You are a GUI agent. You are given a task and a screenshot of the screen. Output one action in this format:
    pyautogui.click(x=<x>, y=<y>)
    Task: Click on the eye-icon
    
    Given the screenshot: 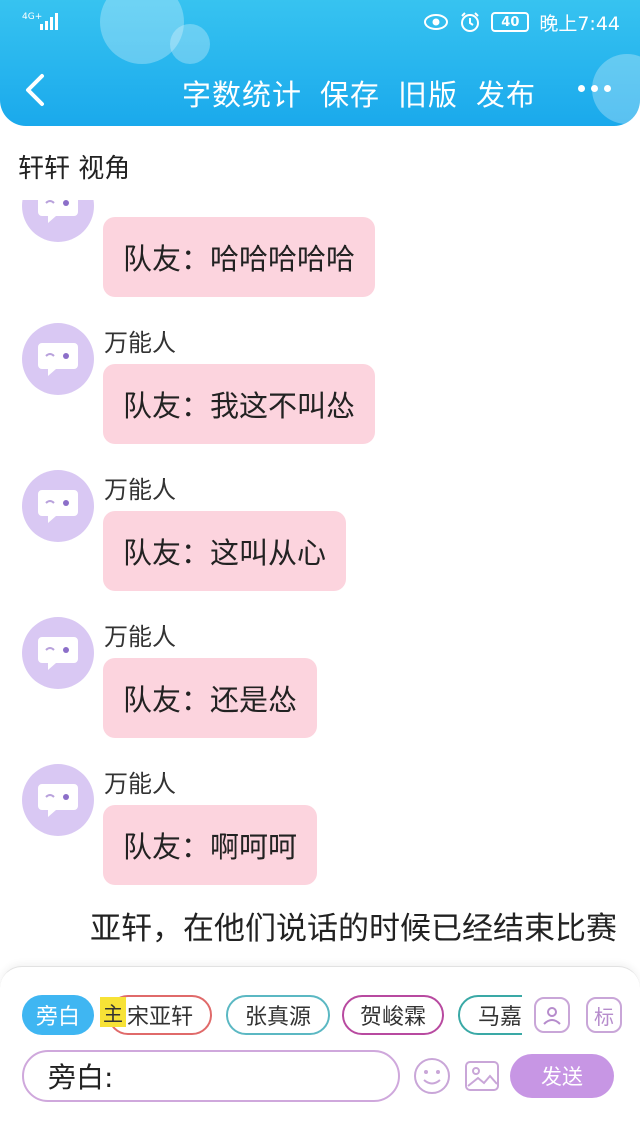 What is the action you would take?
    pyautogui.click(x=436, y=22)
    